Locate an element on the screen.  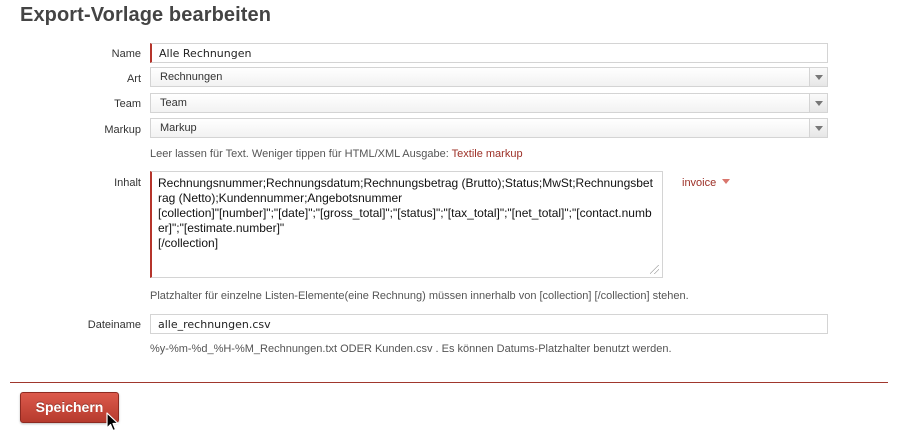
placeholder-menu-invoice: invoice is located at coordinates (706, 183).